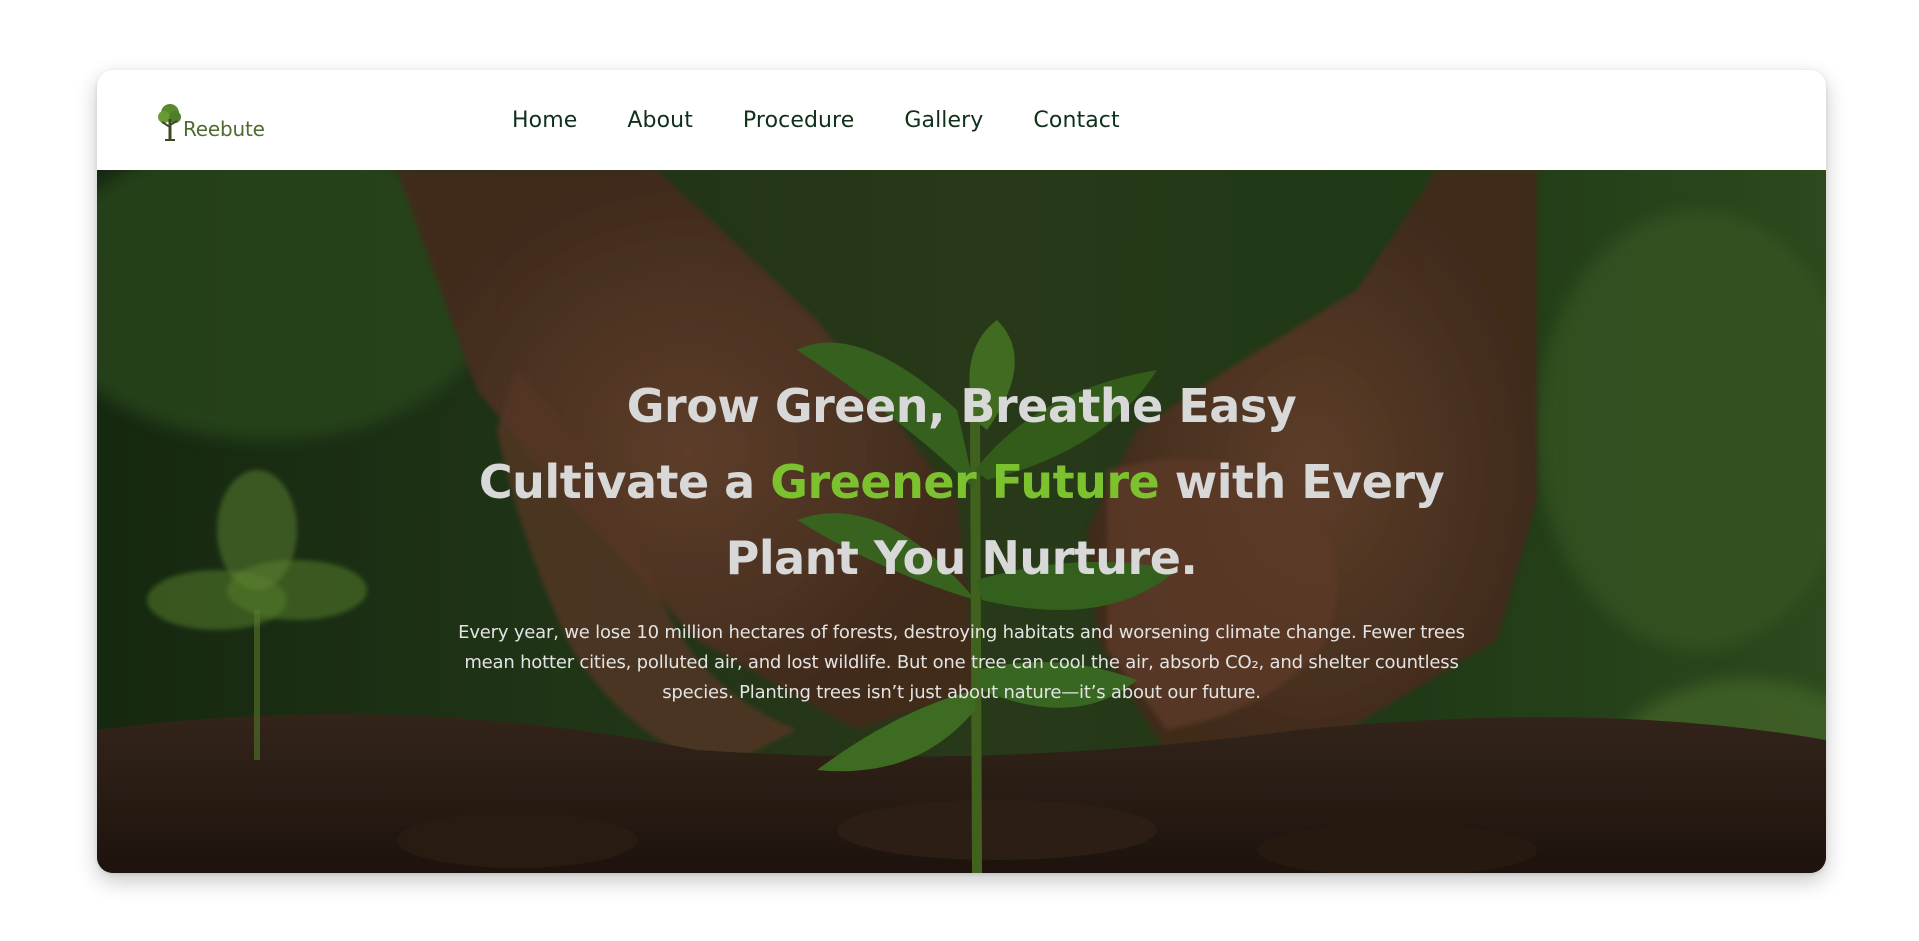 The width and height of the screenshot is (1919, 941). Describe the element at coordinates (224, 129) in the screenshot. I see `brand-name: Reebute` at that location.